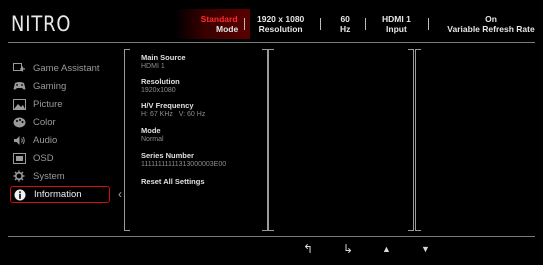 The height and width of the screenshot is (265, 543). What do you see at coordinates (173, 114) in the screenshot?
I see `info-value: H: 67 KHz V: 60 Hz` at bounding box center [173, 114].